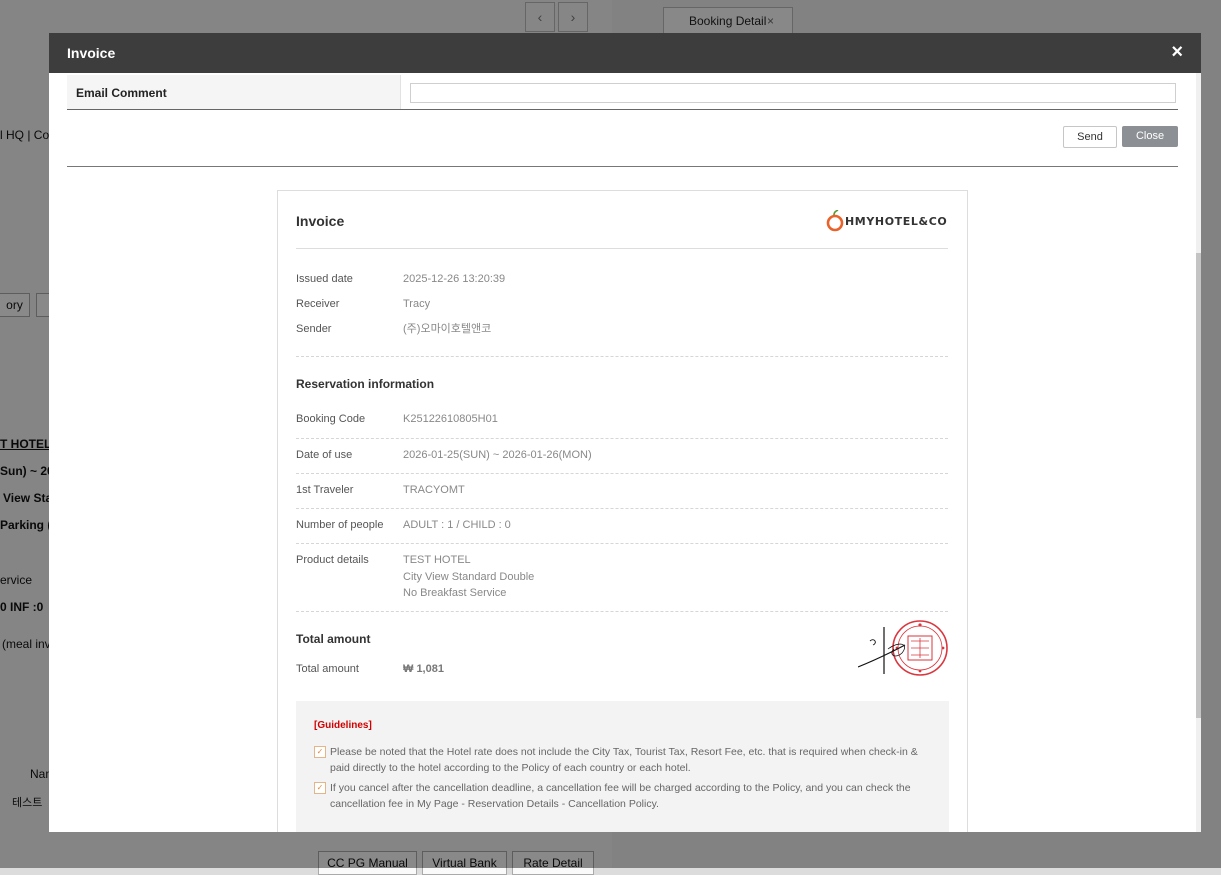 The height and width of the screenshot is (875, 1221). What do you see at coordinates (1150, 136) in the screenshot?
I see `close-button: Close` at bounding box center [1150, 136].